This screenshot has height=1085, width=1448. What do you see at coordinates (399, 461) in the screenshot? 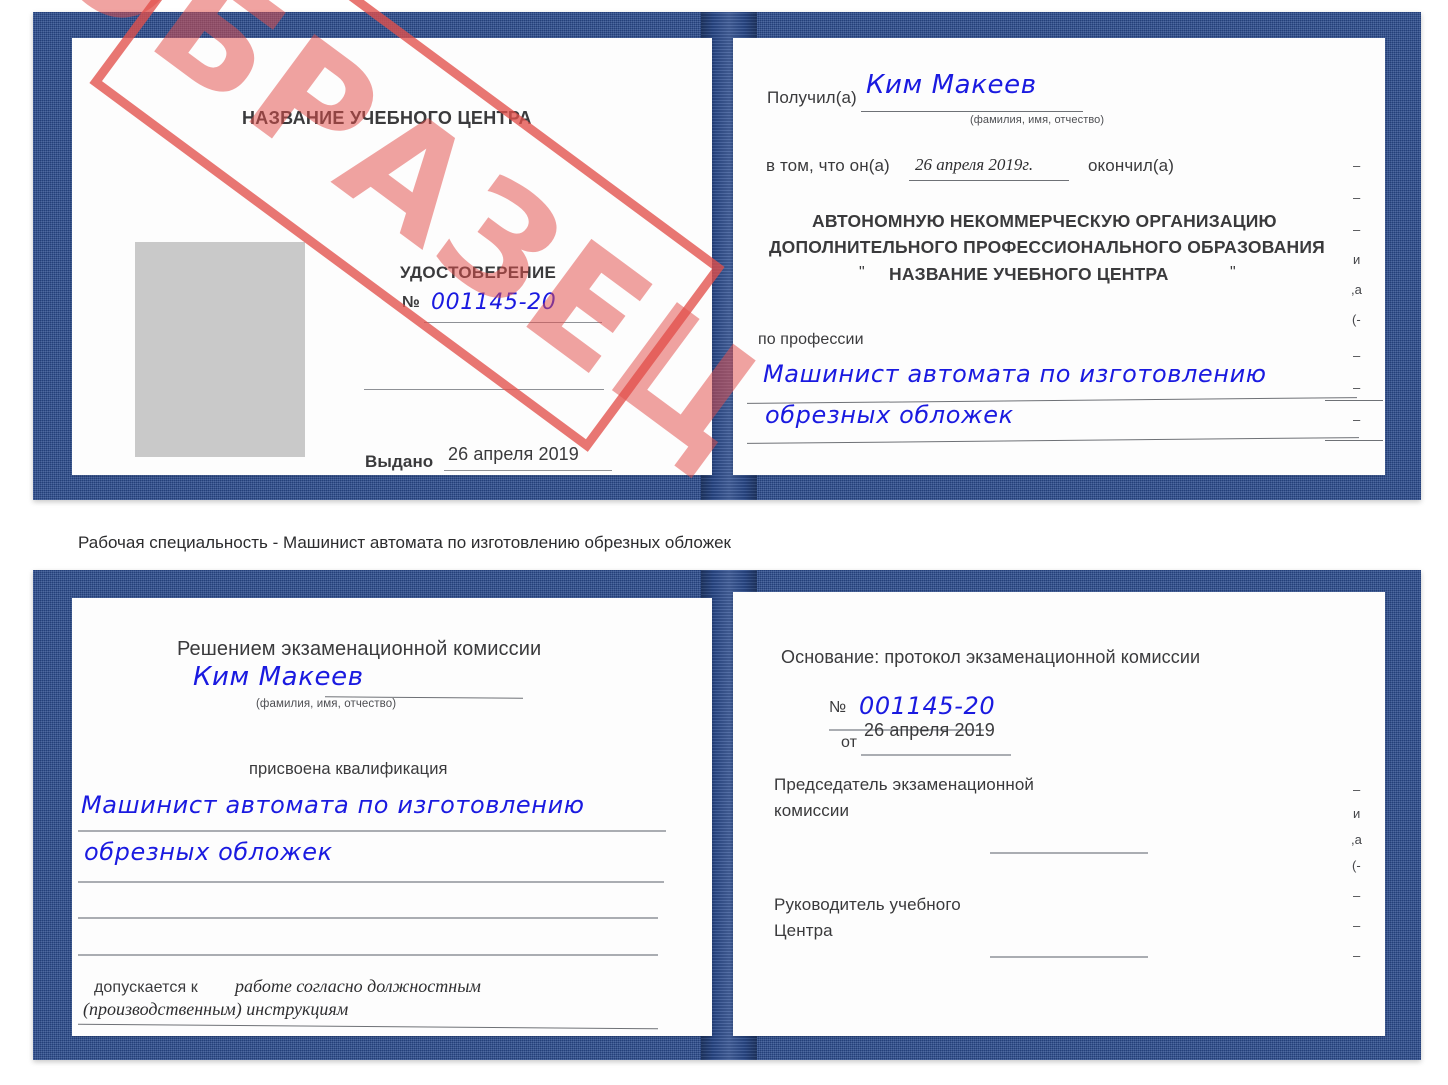
I see `issued-label: Выдано` at bounding box center [399, 461].